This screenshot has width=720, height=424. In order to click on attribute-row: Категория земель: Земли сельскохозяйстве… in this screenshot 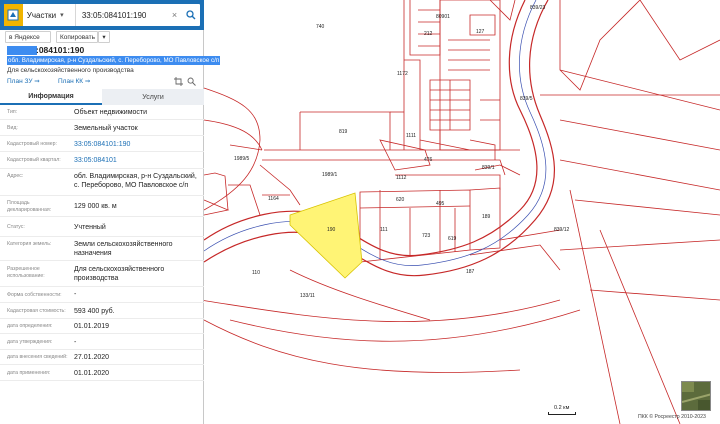, I will do `click(102, 249)`.